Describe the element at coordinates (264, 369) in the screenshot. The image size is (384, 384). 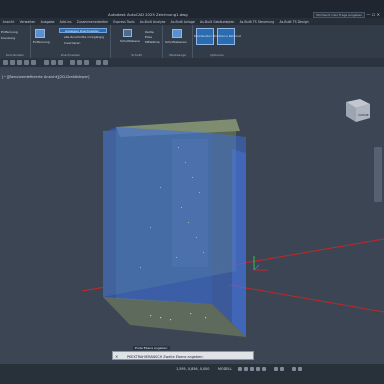
I see `osnap-toggle-icon` at that location.